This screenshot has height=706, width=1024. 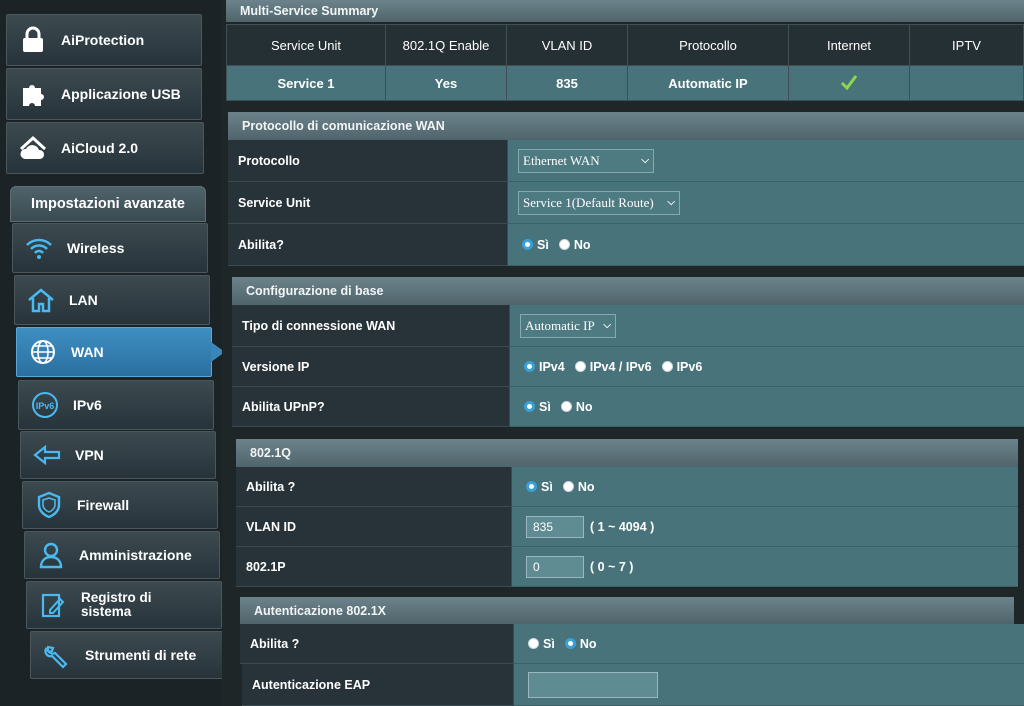 I want to click on dot1x-enable-yes: Sì, so click(x=541, y=644).